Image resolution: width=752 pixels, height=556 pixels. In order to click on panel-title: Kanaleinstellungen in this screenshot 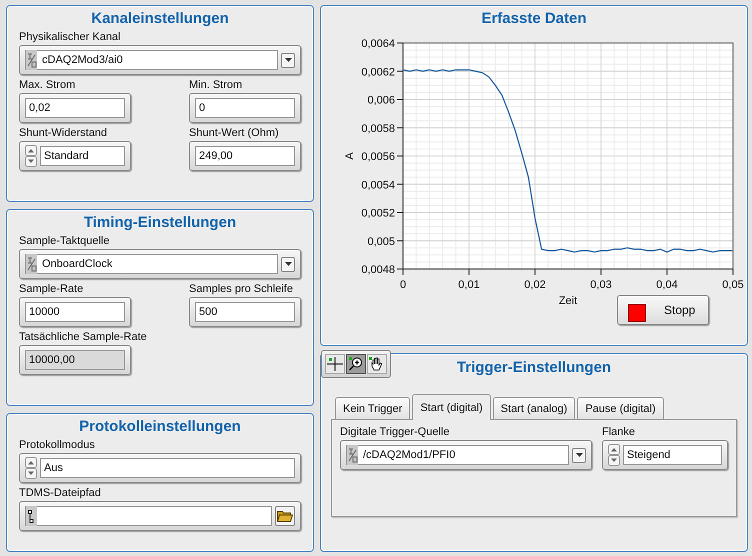, I will do `click(160, 18)`.